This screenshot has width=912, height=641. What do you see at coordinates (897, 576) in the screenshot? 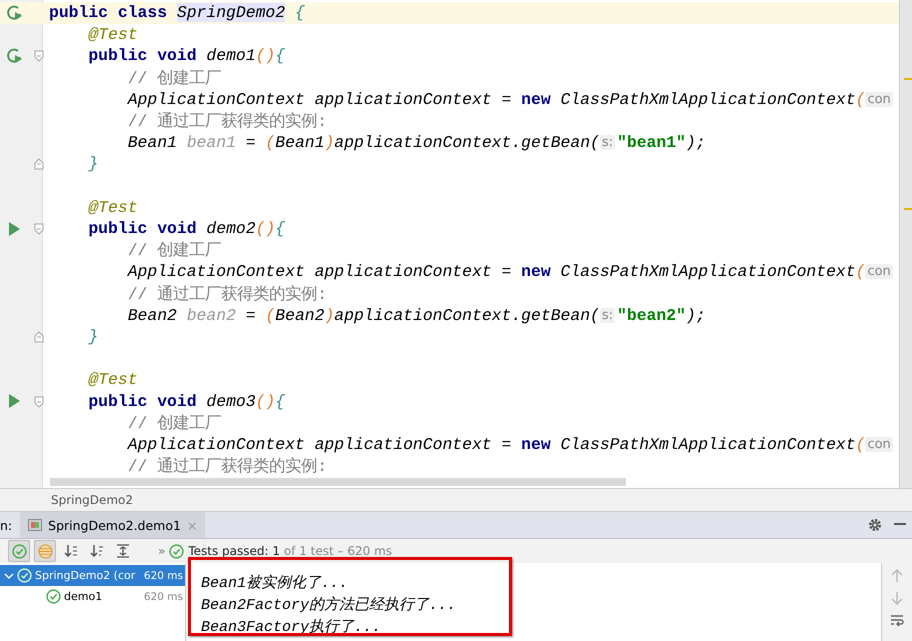
I see `up-arrow-icon` at bounding box center [897, 576].